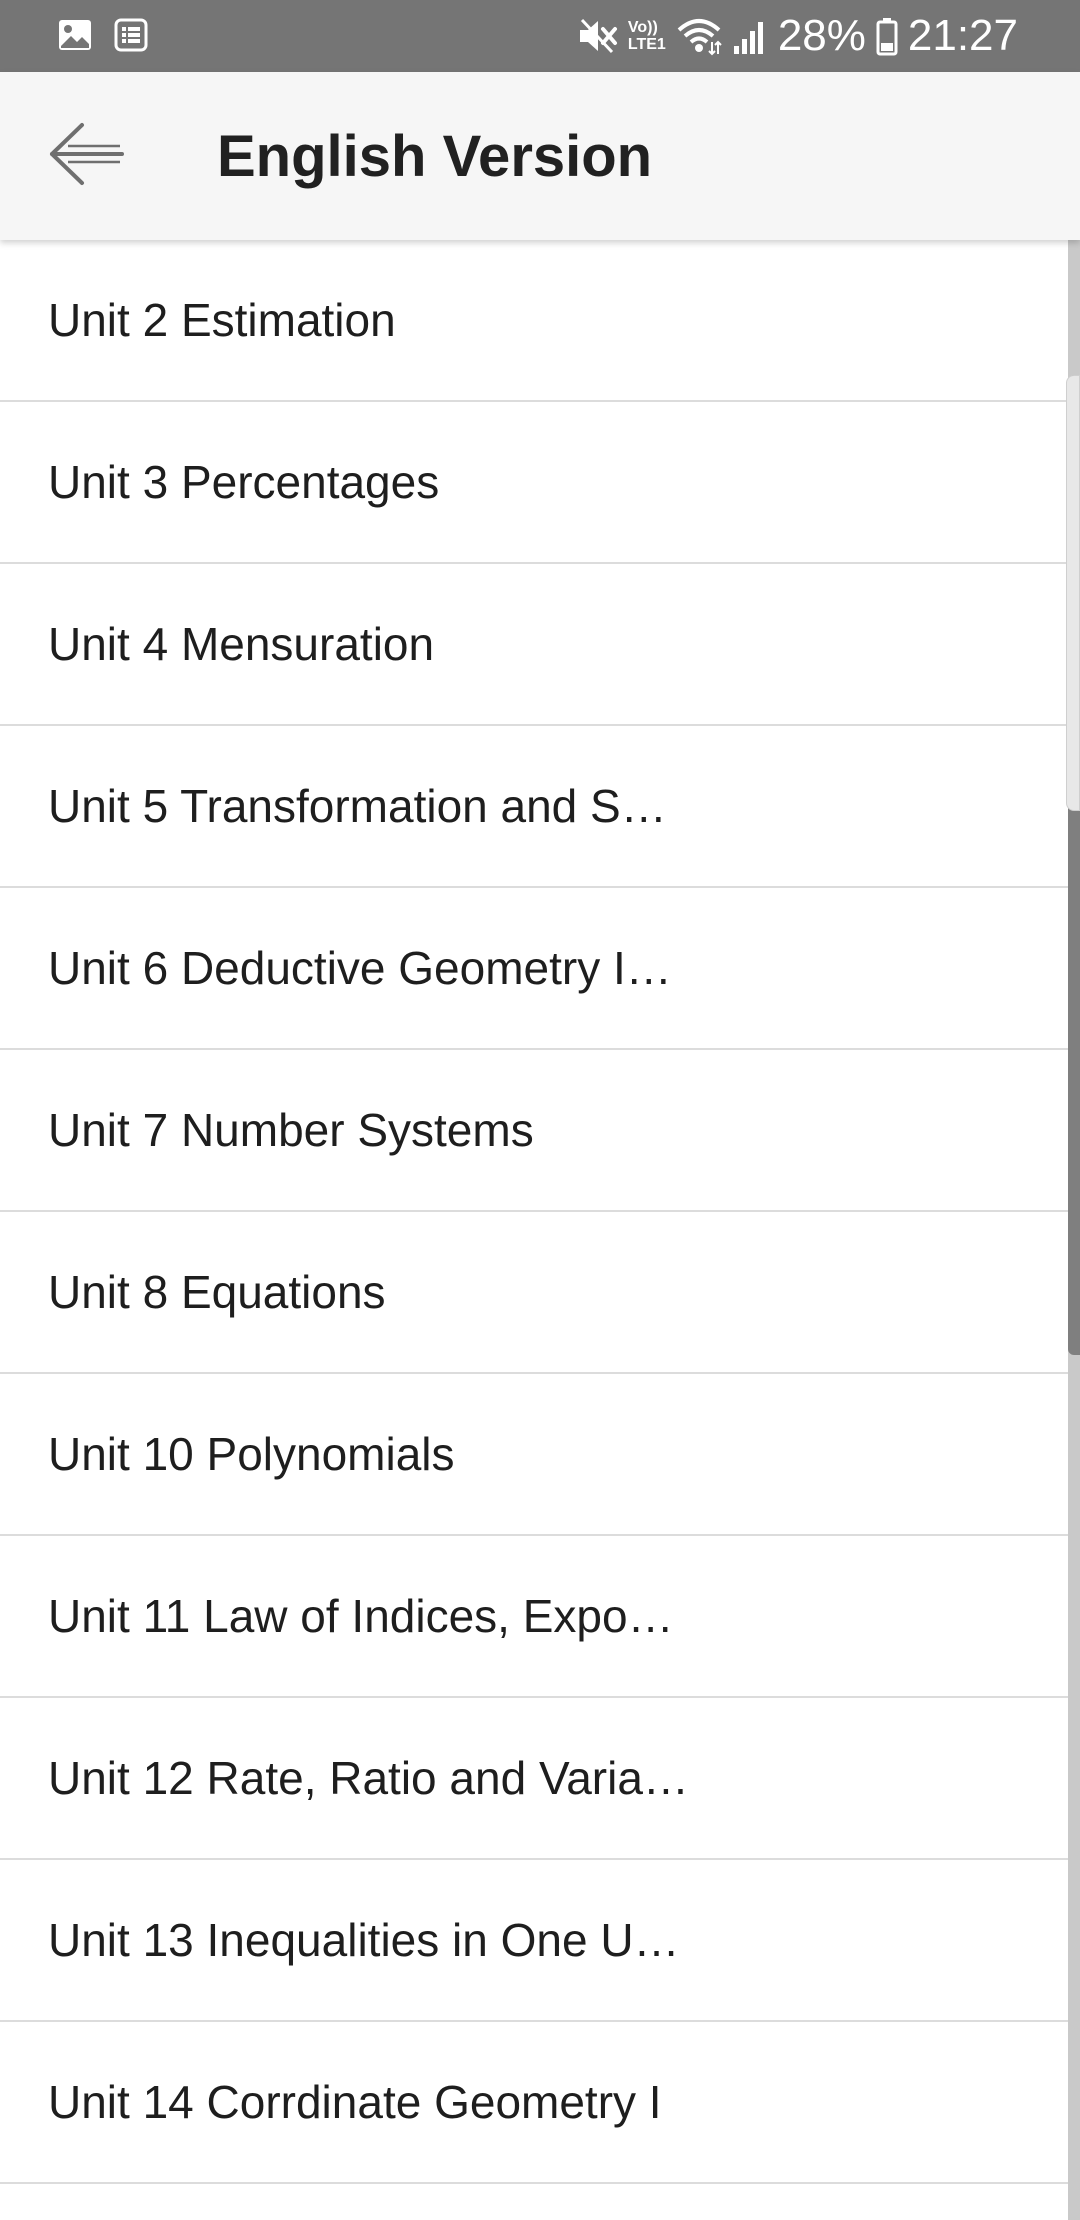  What do you see at coordinates (962, 35) in the screenshot?
I see `clock: 21:27` at bounding box center [962, 35].